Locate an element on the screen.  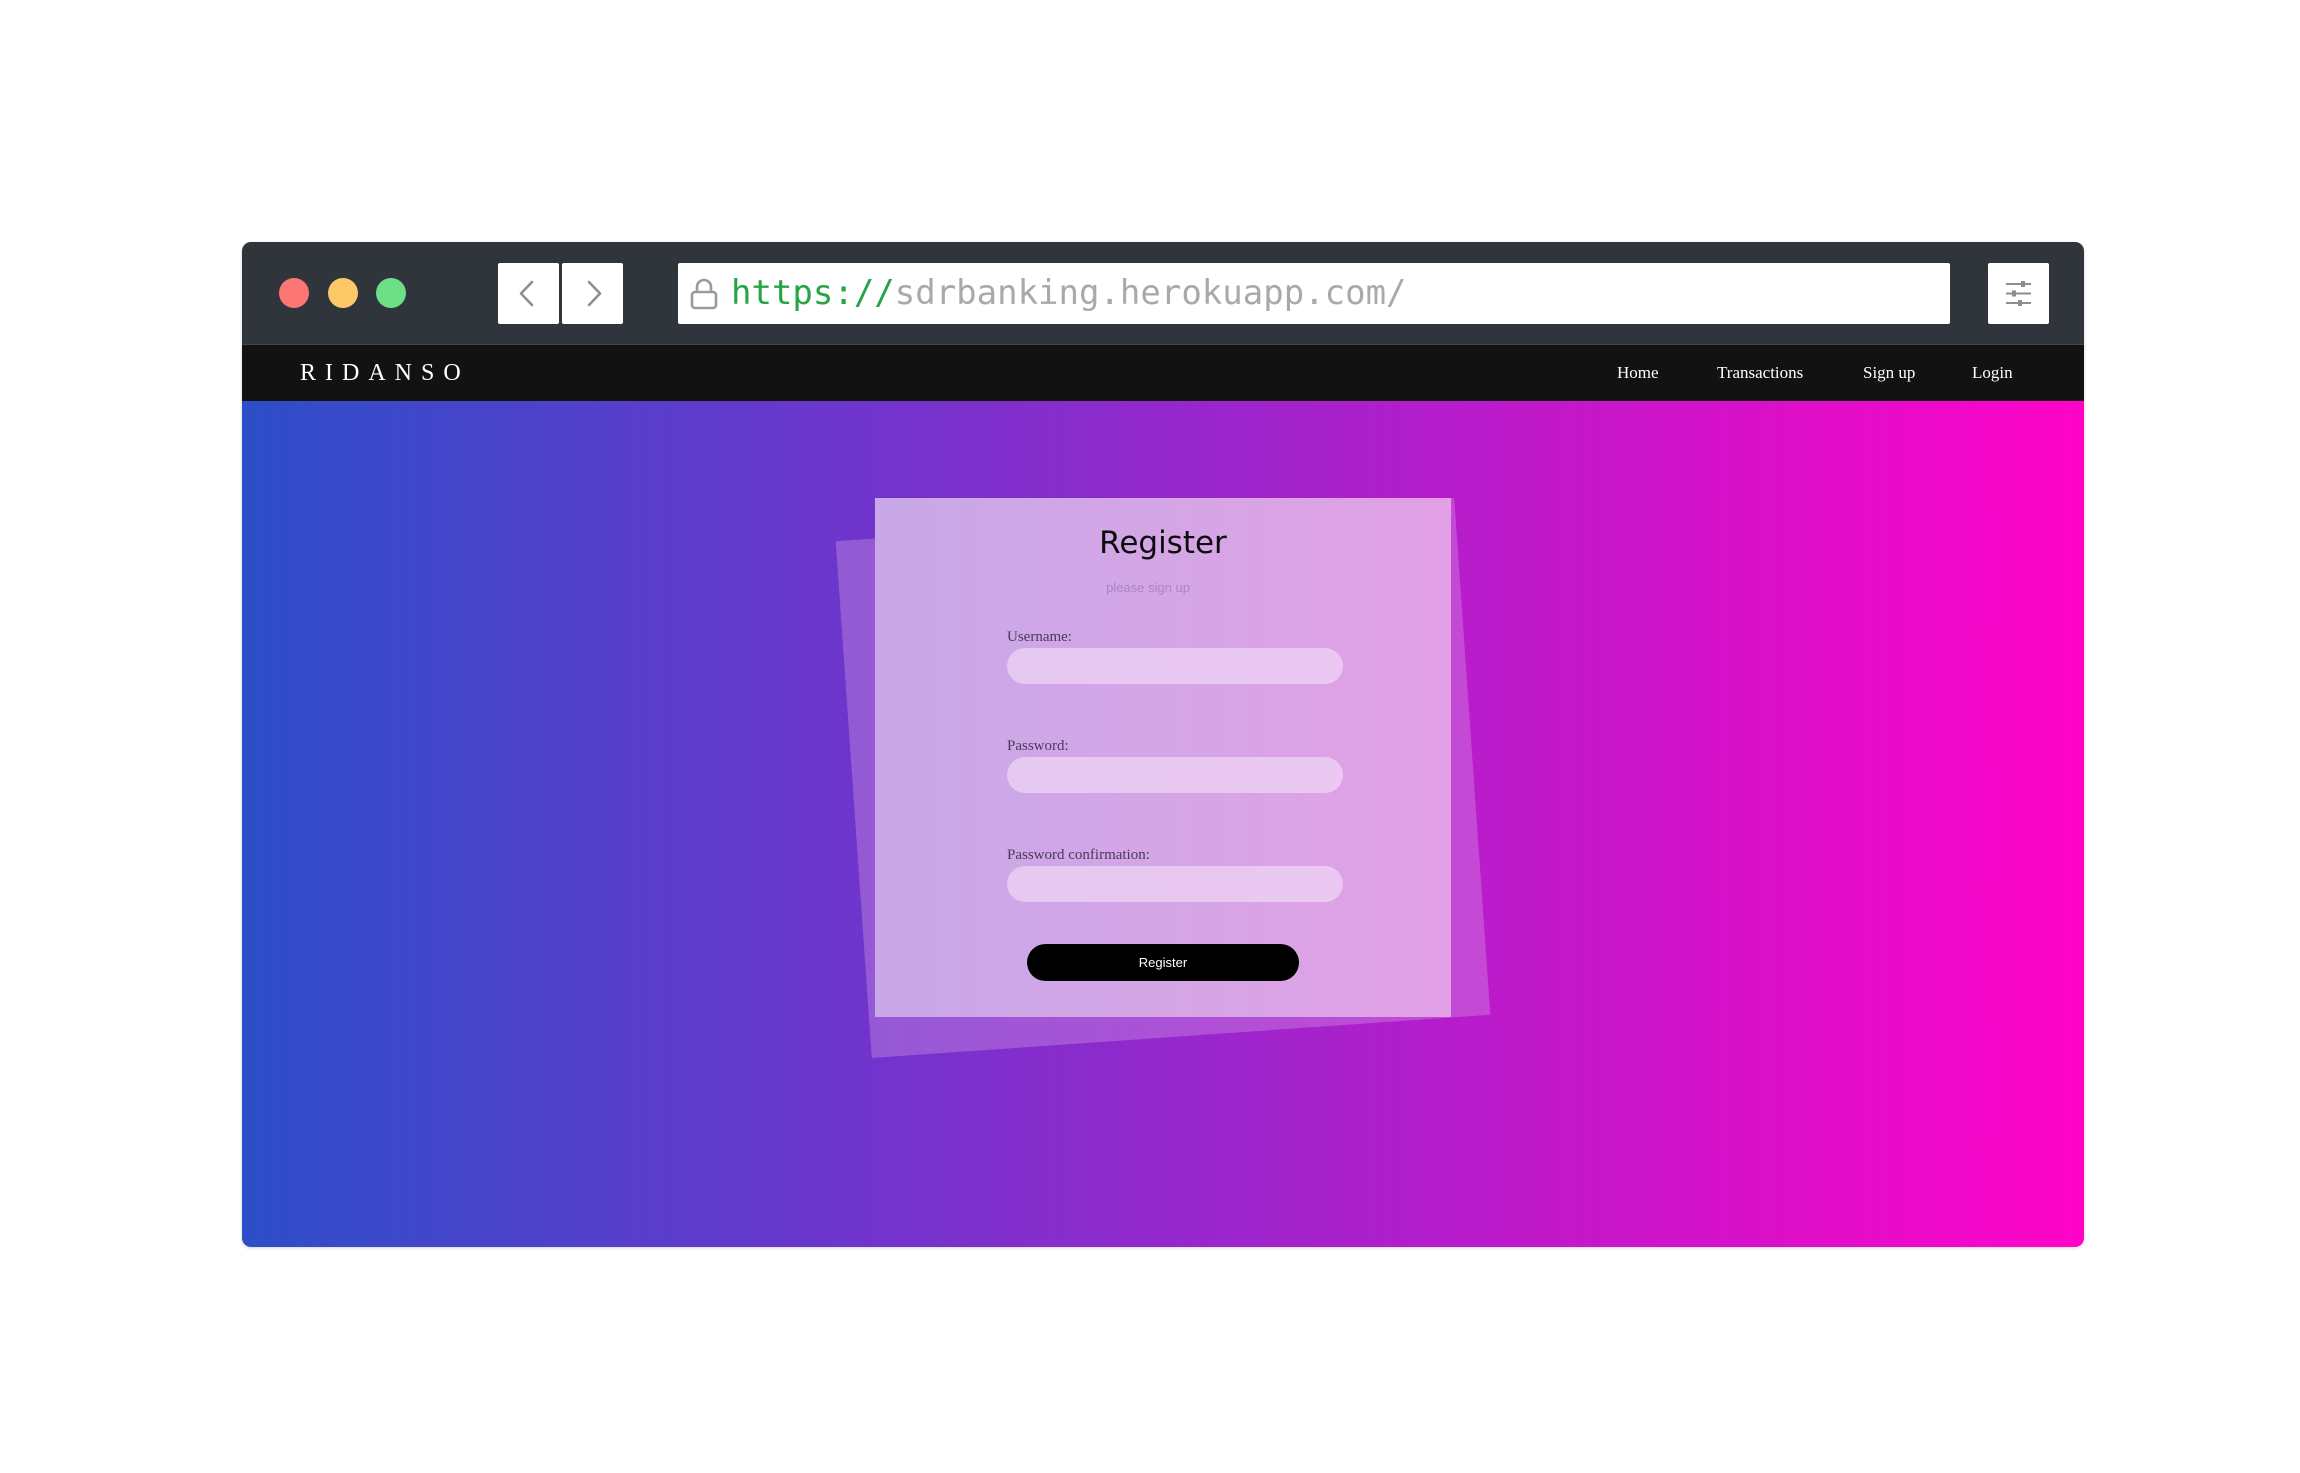
forward-button is located at coordinates (592, 293).